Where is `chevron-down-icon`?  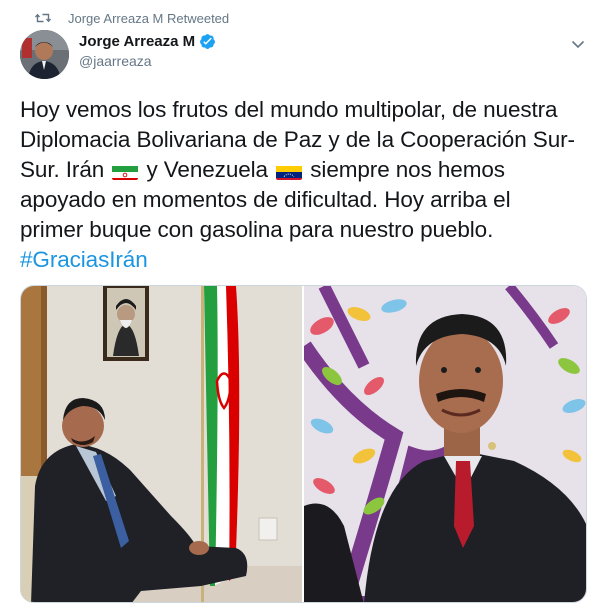 chevron-down-icon is located at coordinates (578, 45).